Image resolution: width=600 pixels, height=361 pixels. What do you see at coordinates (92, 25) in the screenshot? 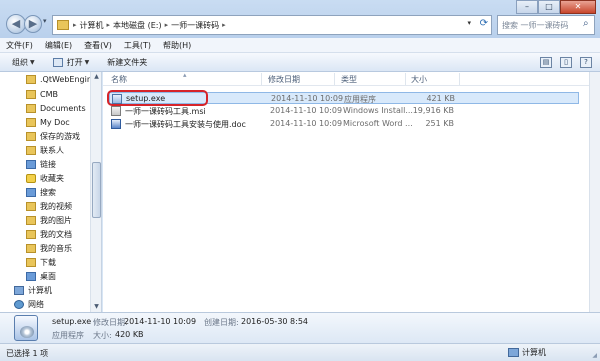
I see `breadcrumb-computer: 计算机` at bounding box center [92, 25].